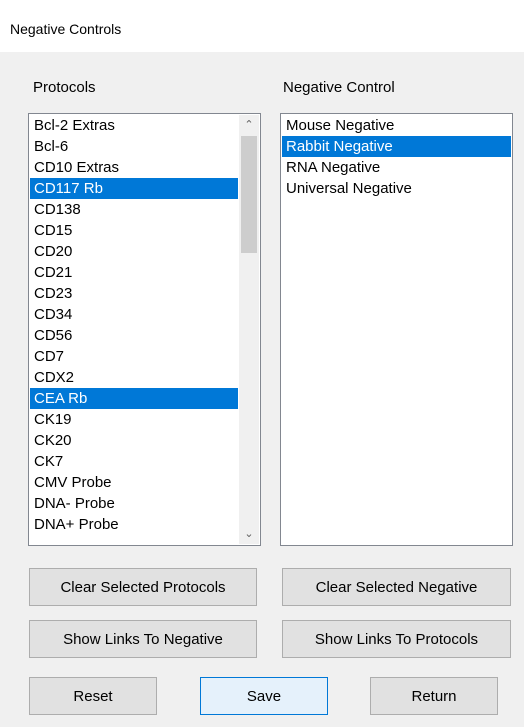  Describe the element at coordinates (134, 230) in the screenshot. I see `protocol-list-item: CD15` at that location.